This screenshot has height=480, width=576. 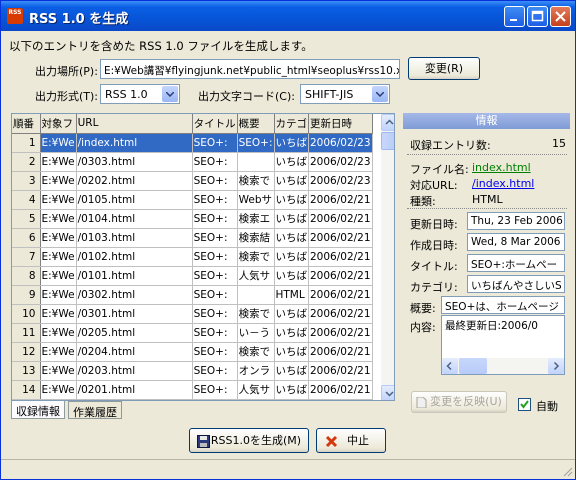 I want to click on cell-url: /0105.html, so click(x=134, y=200).